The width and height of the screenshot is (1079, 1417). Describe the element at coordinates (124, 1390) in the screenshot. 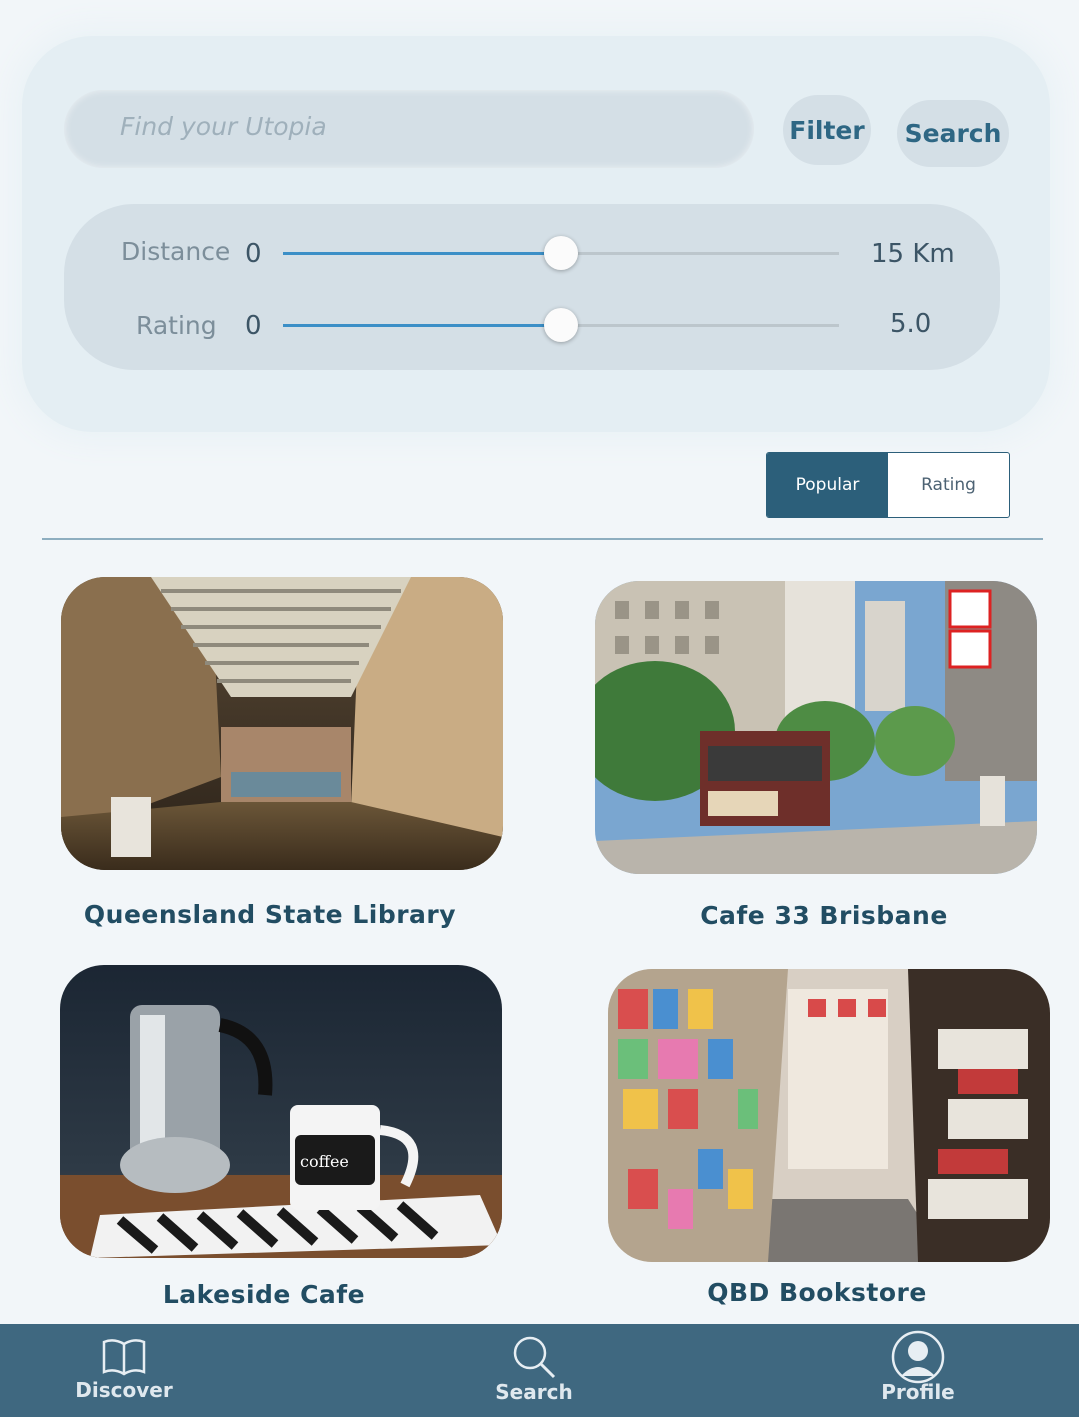

I see `nav-discover-label: Discover` at that location.